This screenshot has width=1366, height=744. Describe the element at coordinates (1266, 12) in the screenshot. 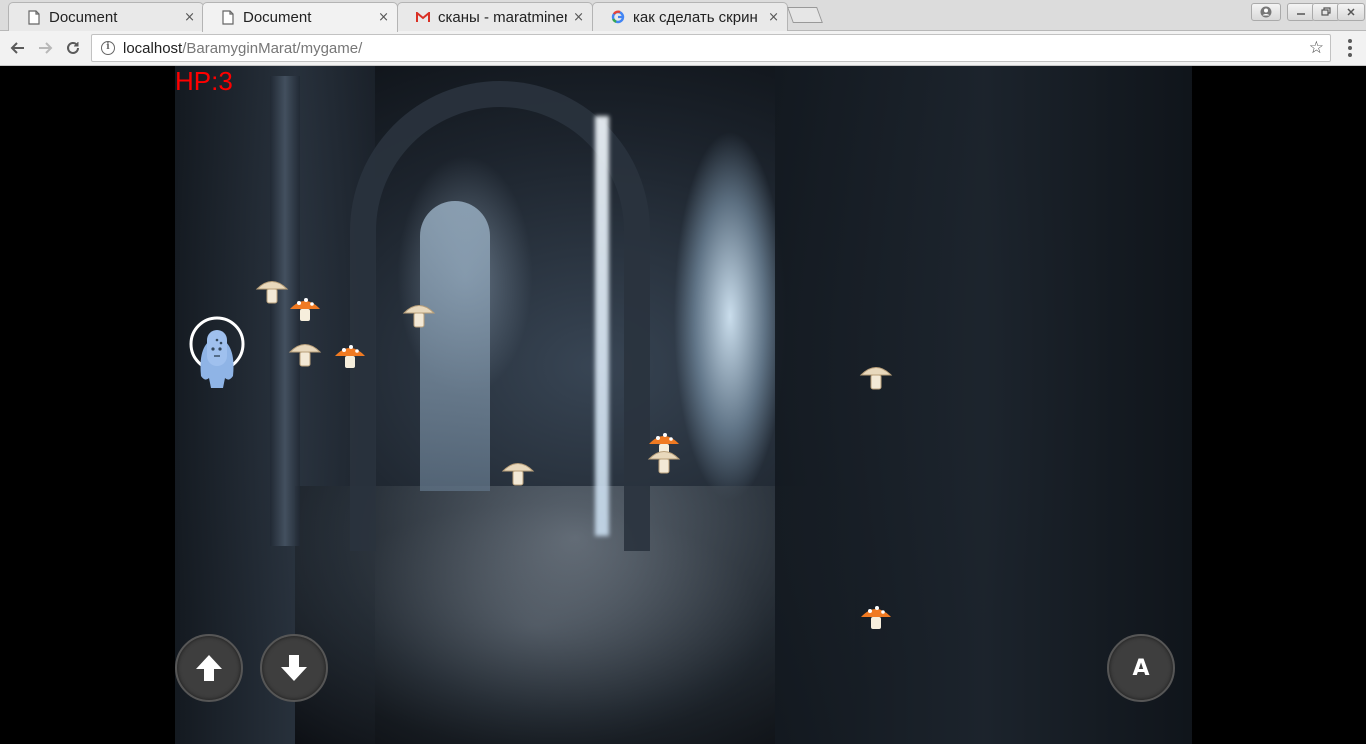

I see `profile-icon` at that location.